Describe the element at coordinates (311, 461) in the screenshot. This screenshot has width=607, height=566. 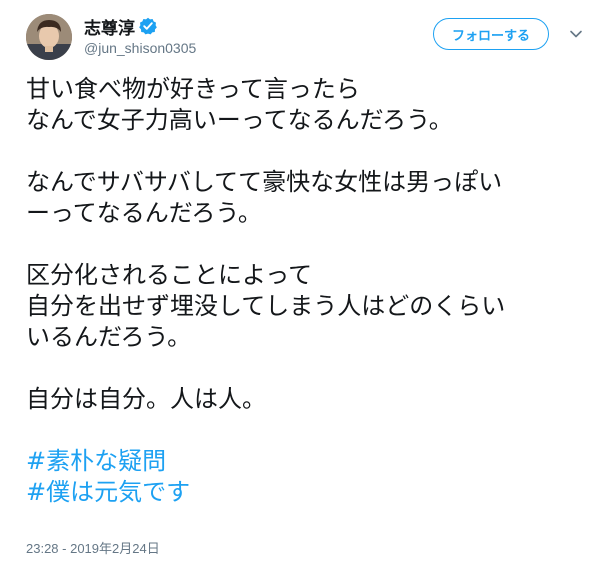
I see `hashtag-link: #素朴な疑問` at that location.